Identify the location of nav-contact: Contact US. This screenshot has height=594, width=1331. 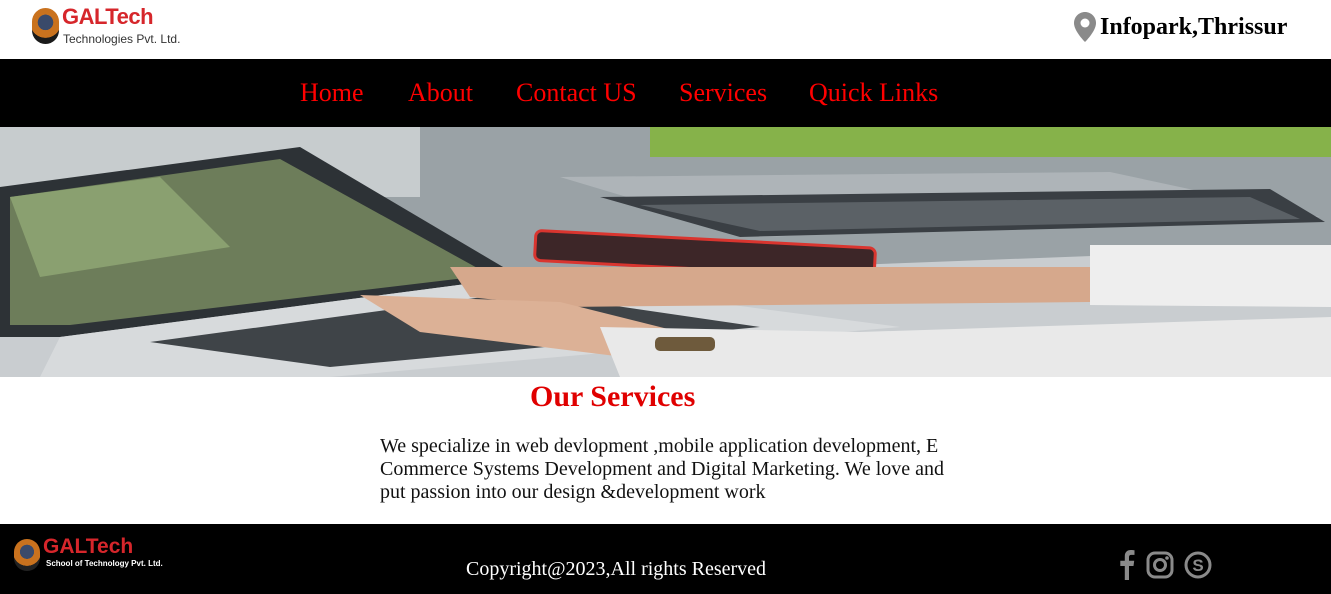
(576, 93).